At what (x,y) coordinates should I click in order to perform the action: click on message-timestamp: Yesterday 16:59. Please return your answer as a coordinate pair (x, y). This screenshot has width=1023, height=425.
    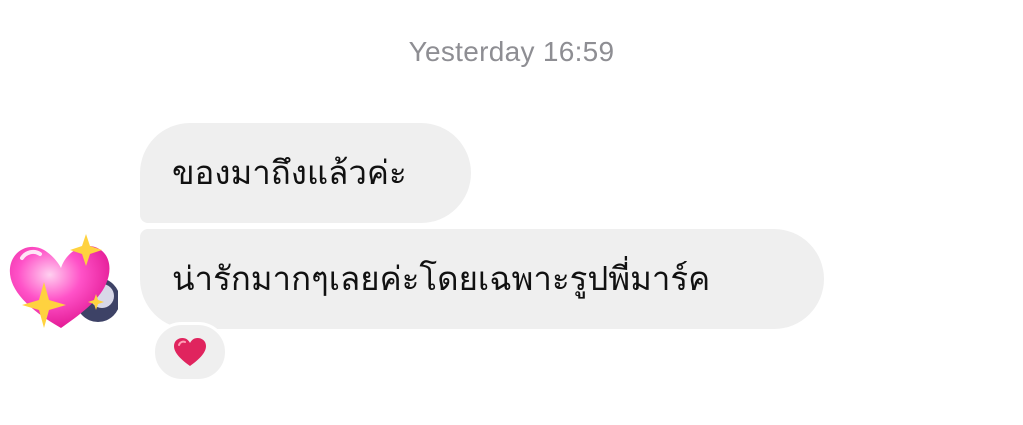
    Looking at the image, I should click on (511, 51).